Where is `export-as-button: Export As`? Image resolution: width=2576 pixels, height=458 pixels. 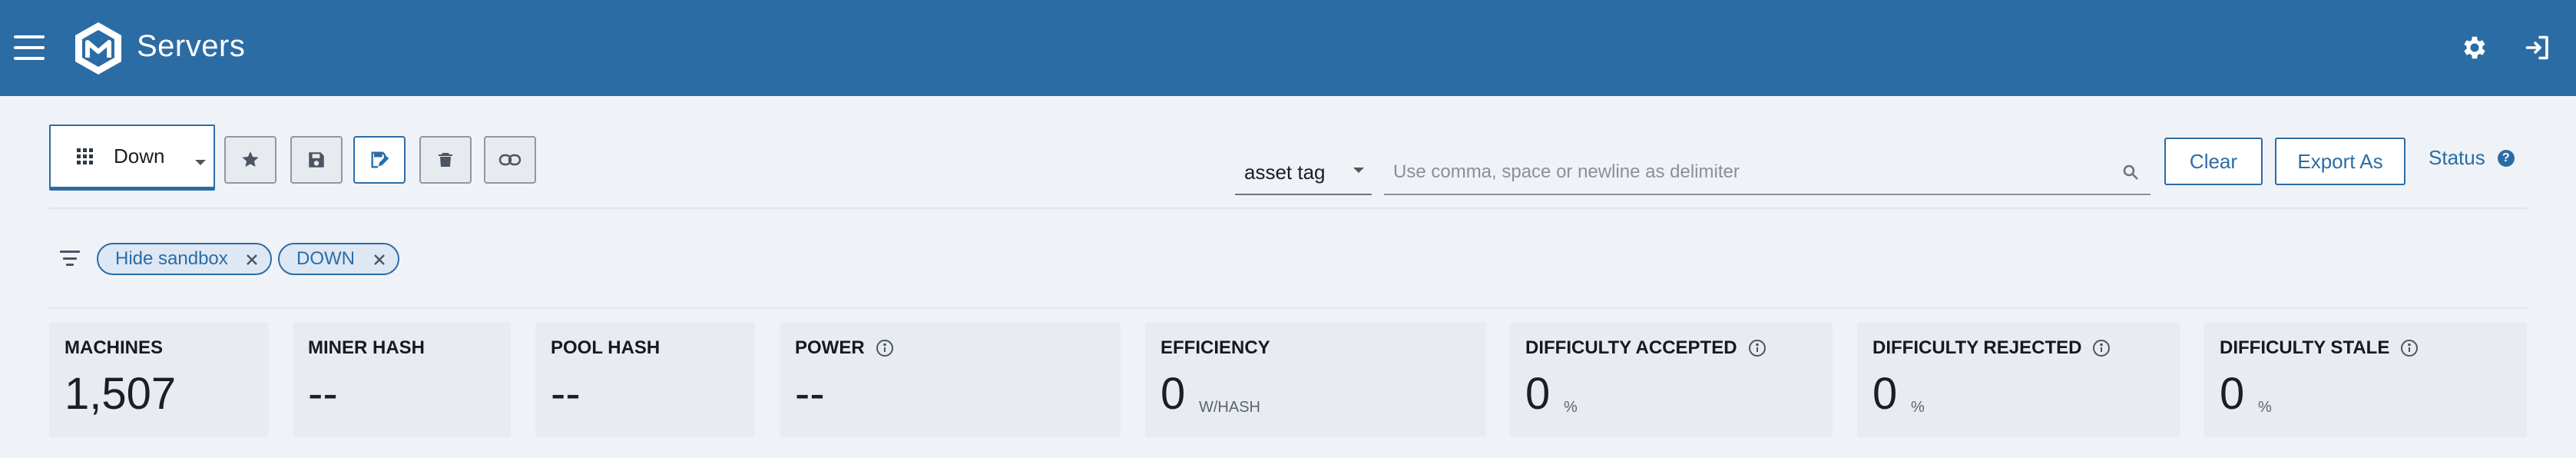
export-as-button: Export As is located at coordinates (2340, 161).